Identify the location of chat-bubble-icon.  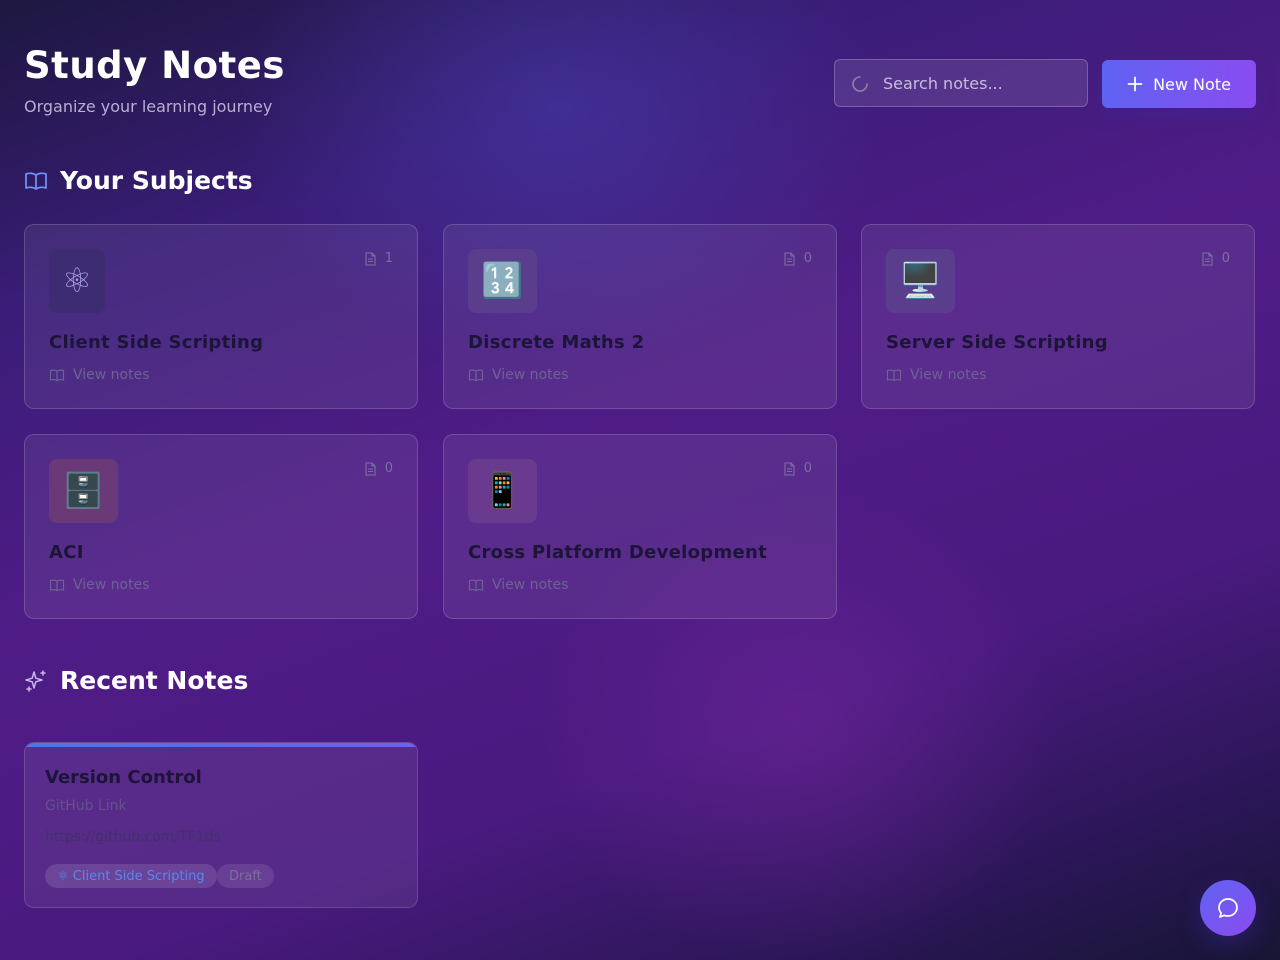
(1228, 908).